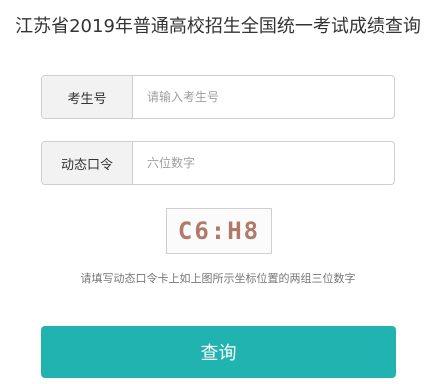  I want to click on exam-number-input, so click(263, 97).